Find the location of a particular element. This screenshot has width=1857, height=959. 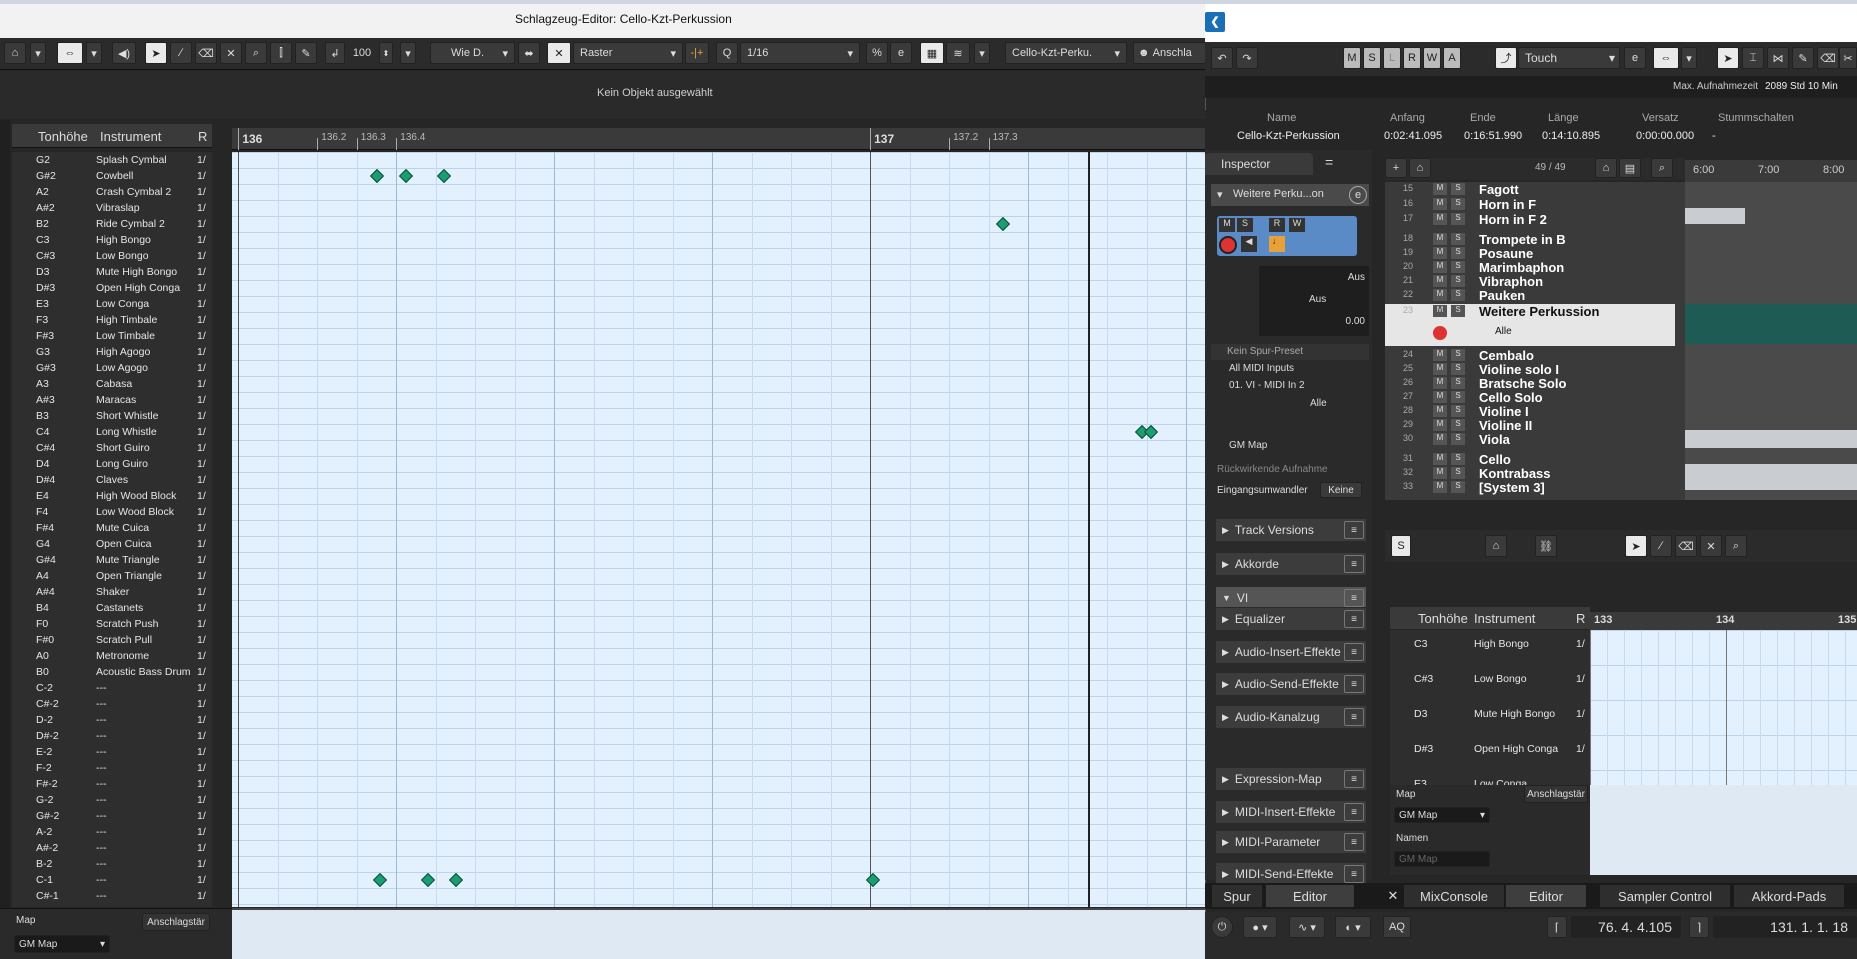

info-value: 0:14:10.895 is located at coordinates (1571, 136).